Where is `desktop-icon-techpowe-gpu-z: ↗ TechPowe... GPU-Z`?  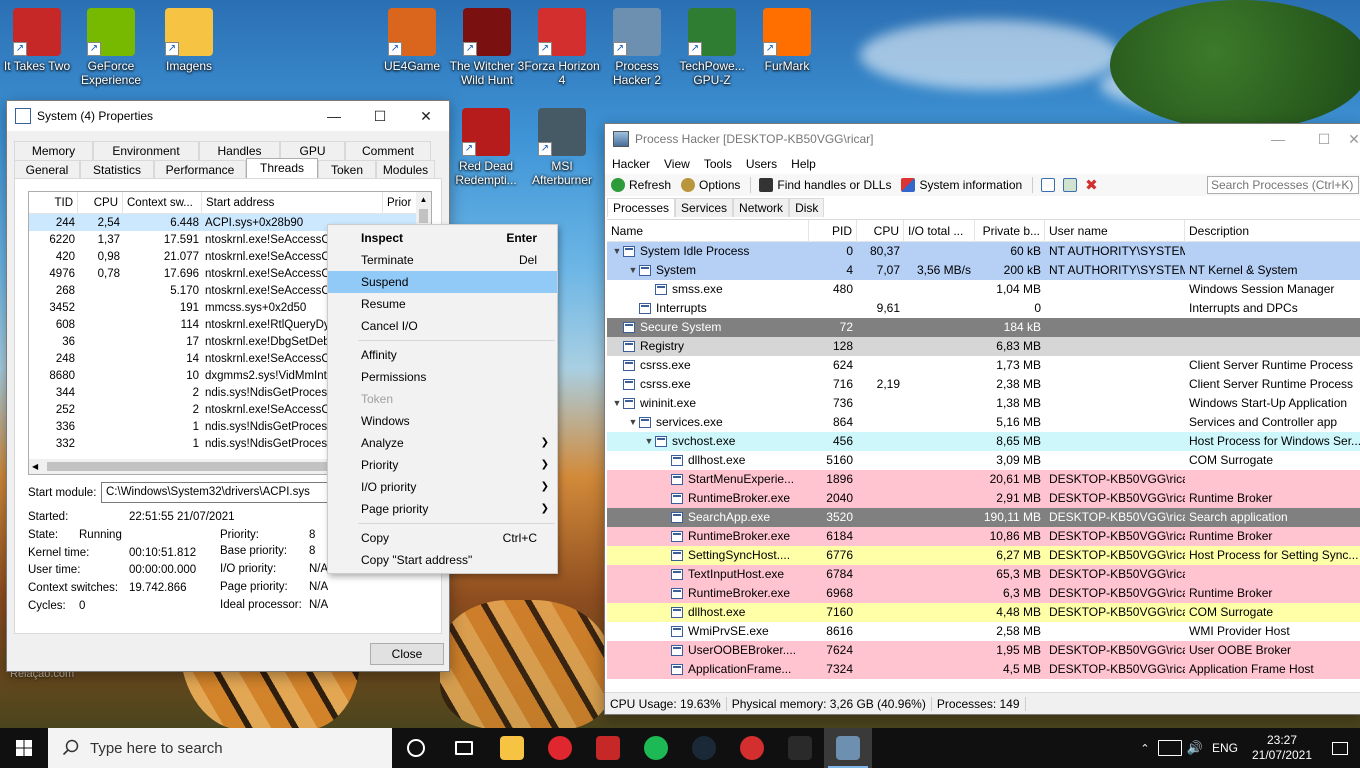
desktop-icon-techpowe-gpu-z: ↗ TechPowe... GPU-Z is located at coordinates (712, 47).